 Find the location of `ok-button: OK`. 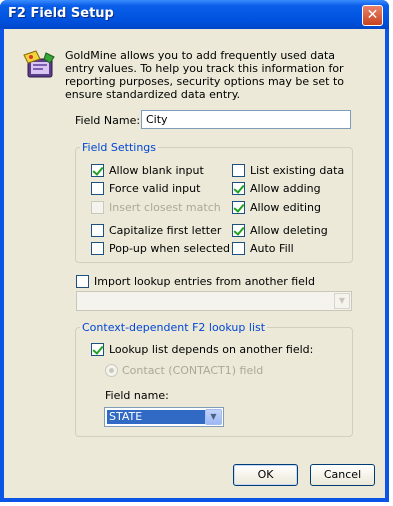

ok-button: OK is located at coordinates (265, 475).